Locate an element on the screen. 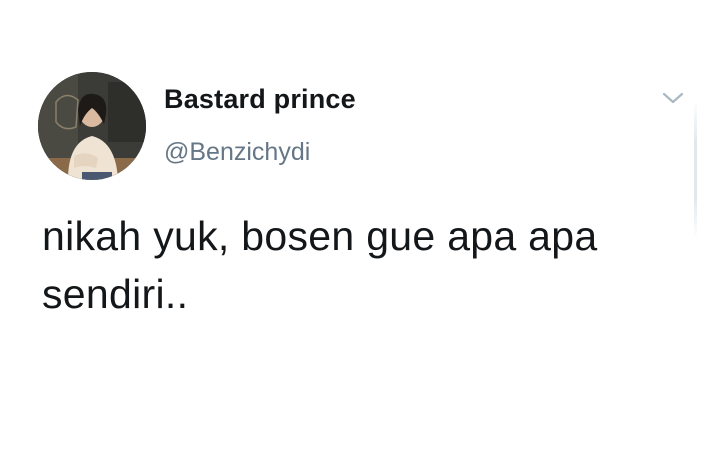 This screenshot has width=720, height=456. avatar is located at coordinates (92, 126).